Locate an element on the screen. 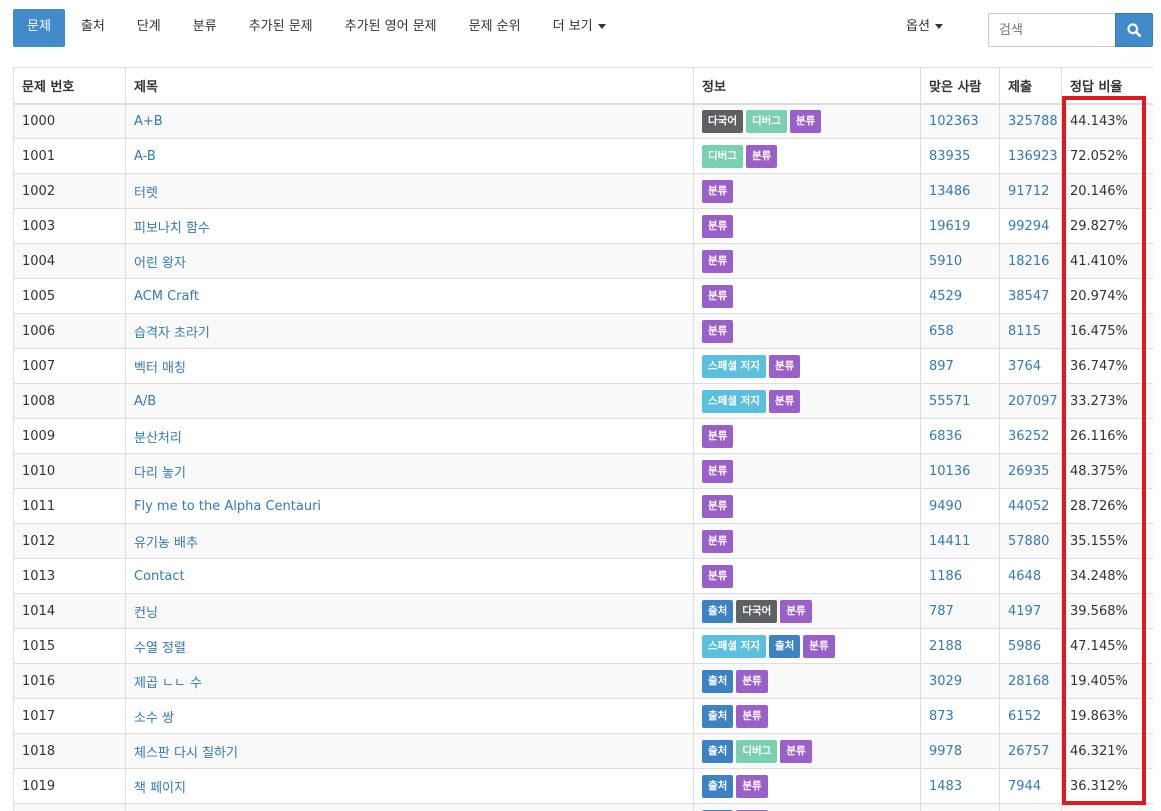 Image resolution: width=1161 pixels, height=811 pixels. solved-count-link: 1186 is located at coordinates (945, 576).